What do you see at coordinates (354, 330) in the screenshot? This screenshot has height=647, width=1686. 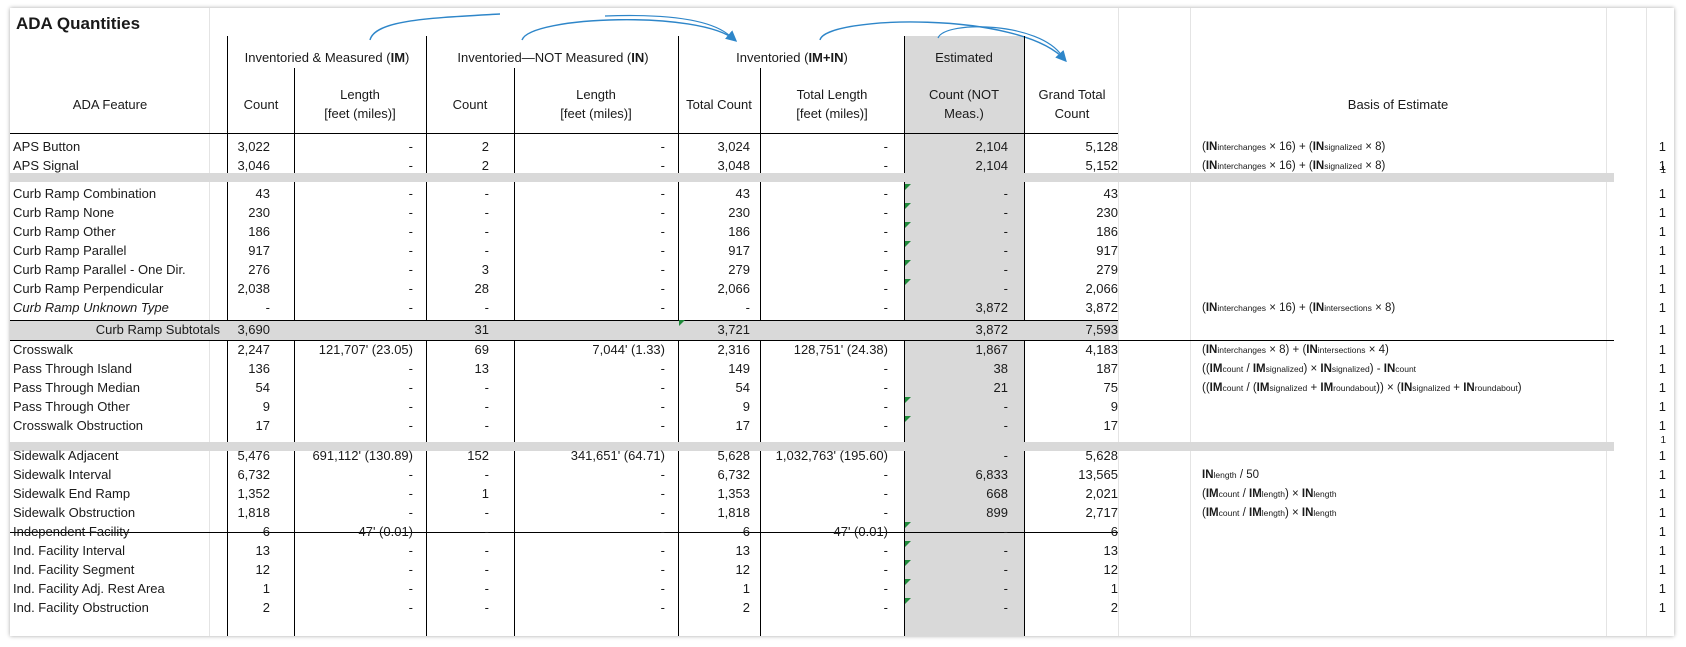 I see `im-length-cell` at bounding box center [354, 330].